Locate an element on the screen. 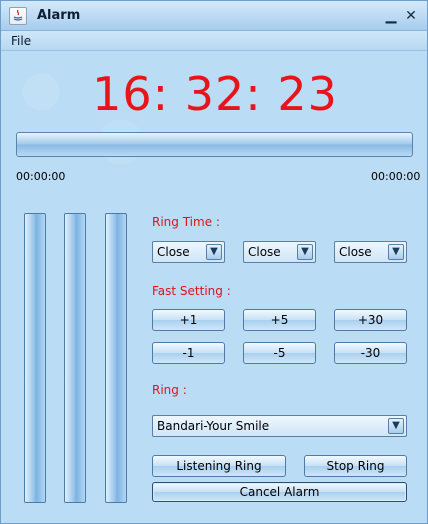 This screenshot has width=428, height=524. menu-bar: File is located at coordinates (214, 41).